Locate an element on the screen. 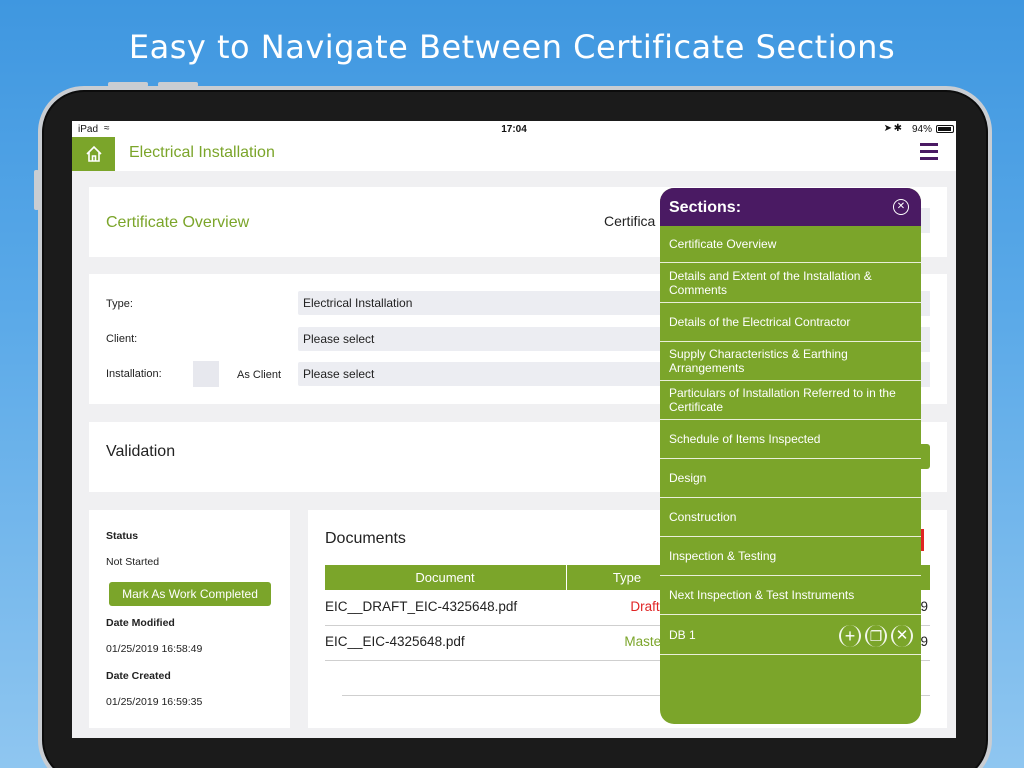  device-side-button is located at coordinates (36, 190).